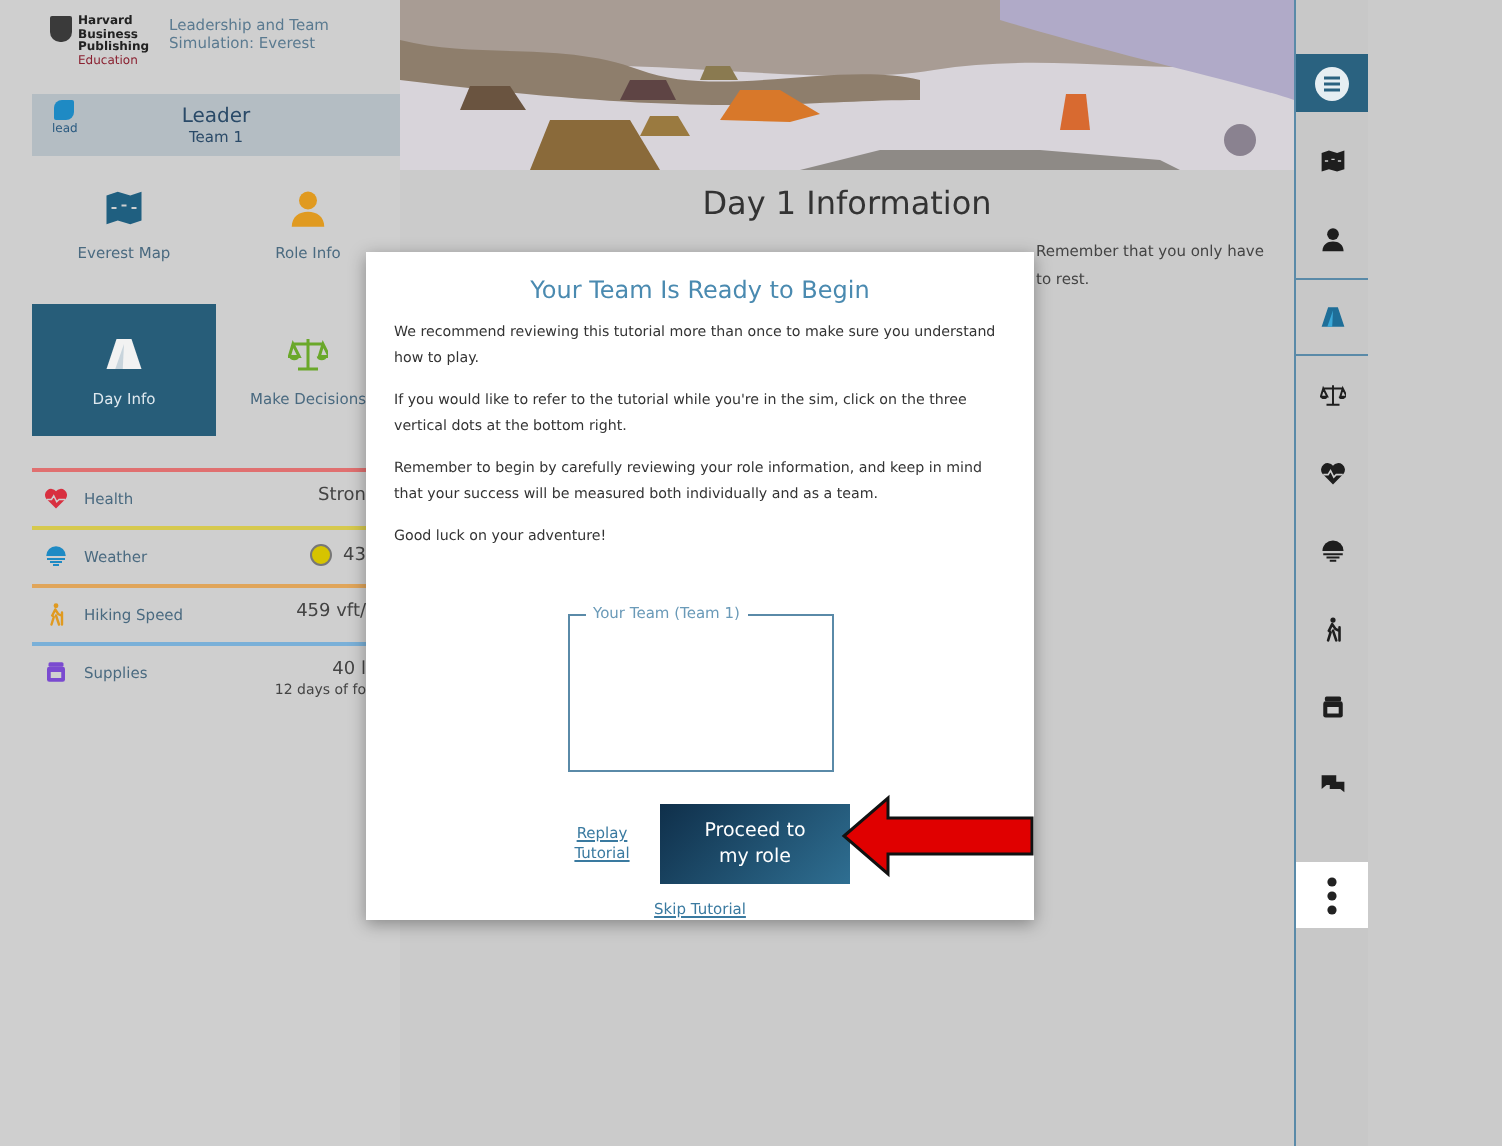 This screenshot has width=1502, height=1146. What do you see at coordinates (64, 110) in the screenshot?
I see `role-icon` at bounding box center [64, 110].